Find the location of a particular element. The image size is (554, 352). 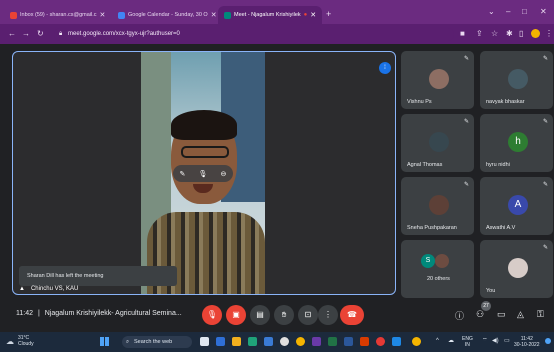

participant-tile: ✎ h hyru nidhi is located at coordinates (516, 143).